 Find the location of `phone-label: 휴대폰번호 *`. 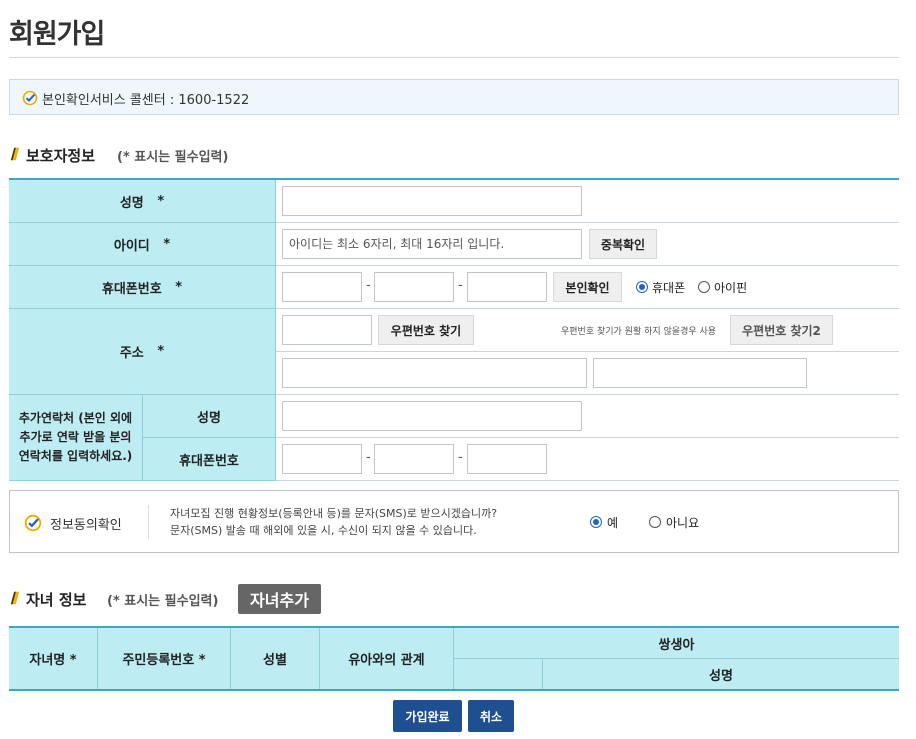

phone-label: 휴대폰번호 * is located at coordinates (142, 287).